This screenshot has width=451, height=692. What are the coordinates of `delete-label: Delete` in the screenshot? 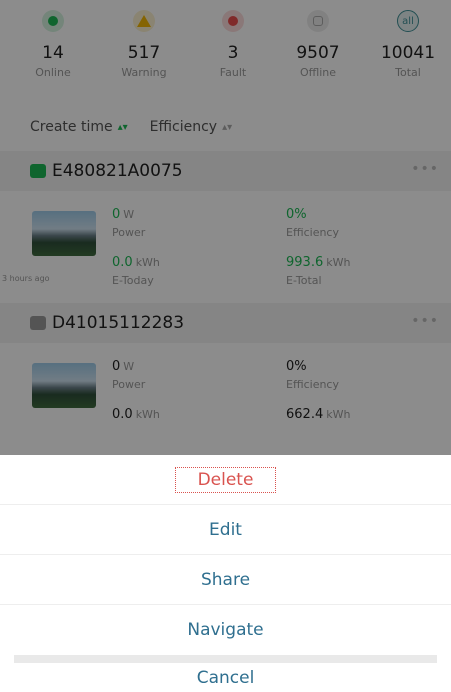 It's located at (225, 479).